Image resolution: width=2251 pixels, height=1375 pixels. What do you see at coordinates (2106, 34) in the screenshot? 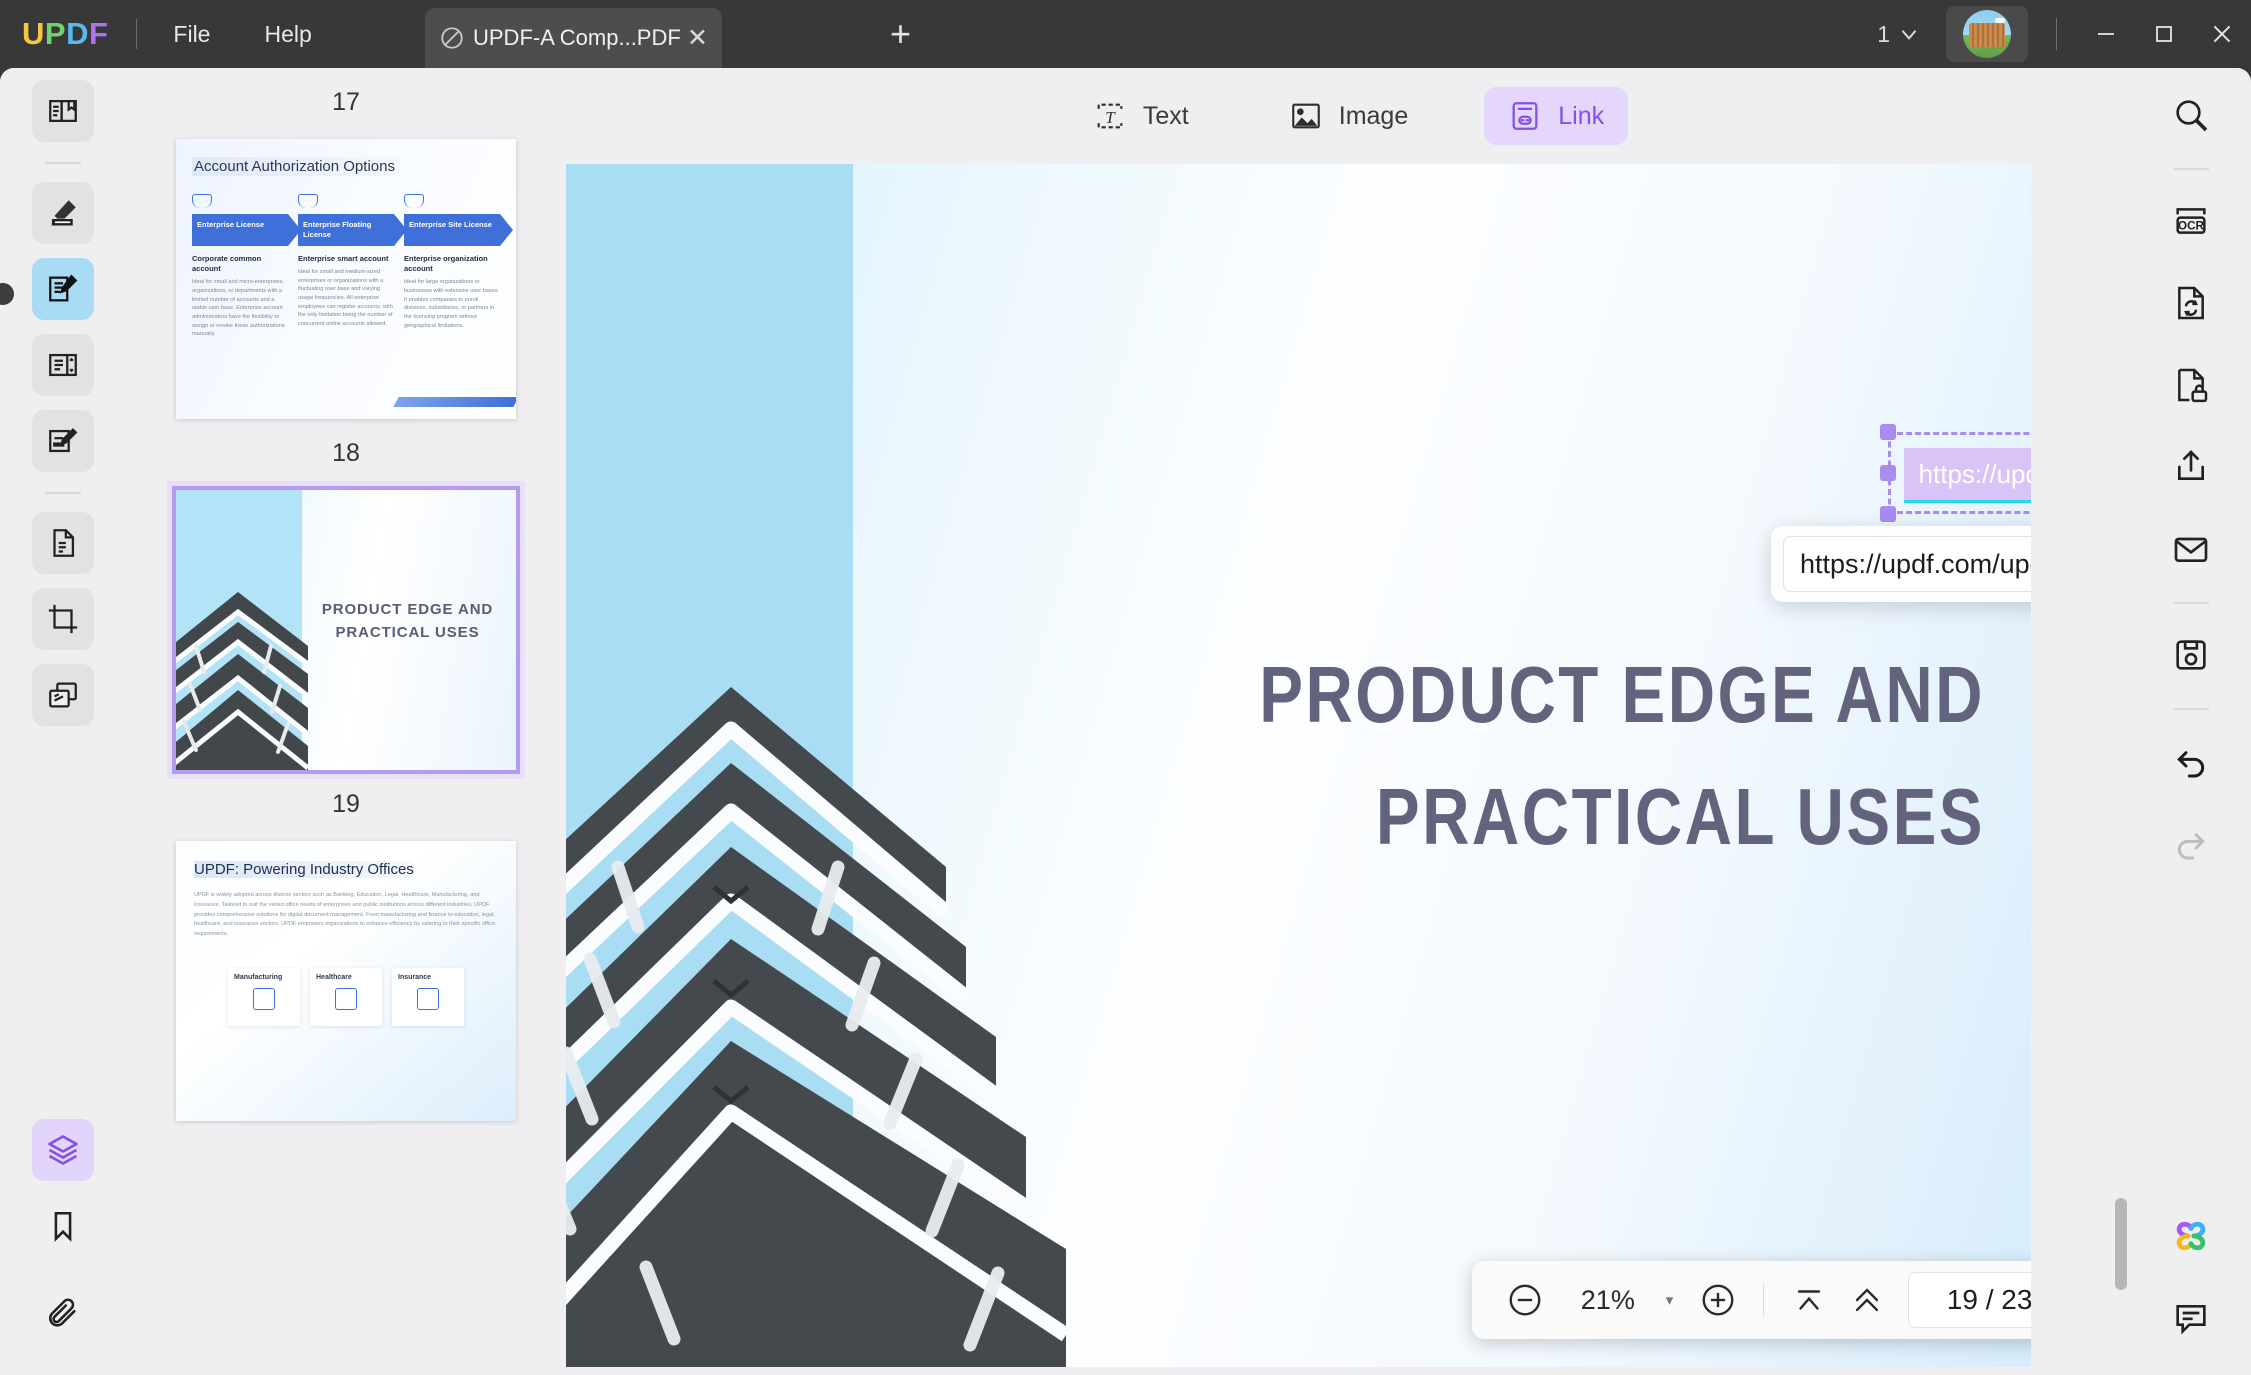
I see `minimize-button` at bounding box center [2106, 34].